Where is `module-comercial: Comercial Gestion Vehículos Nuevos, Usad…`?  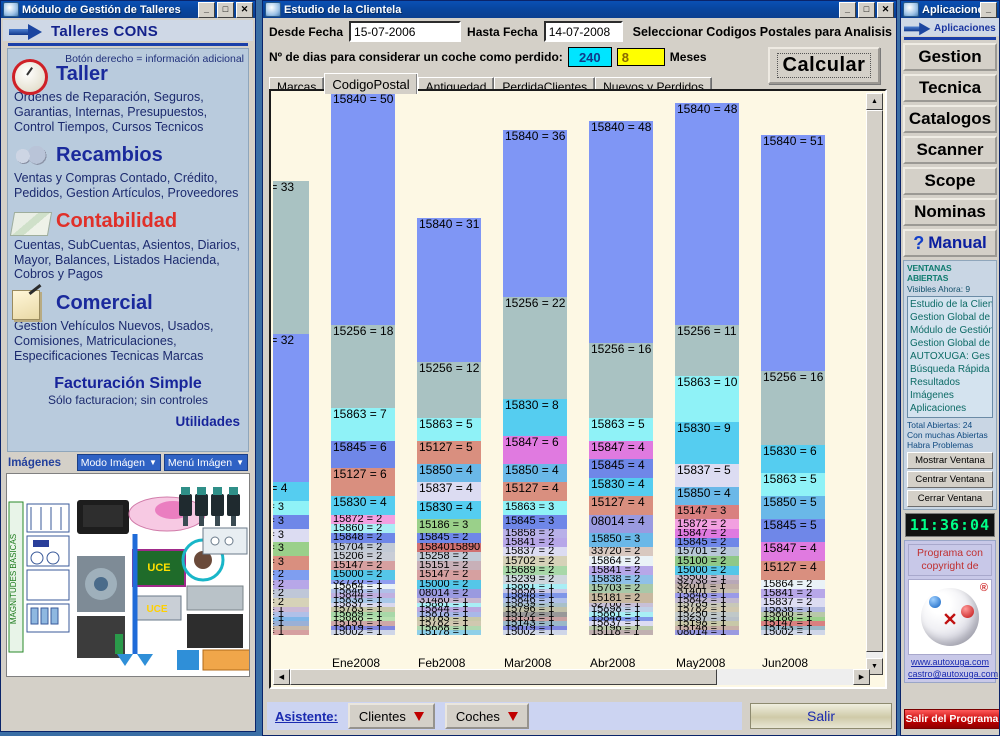 module-comercial: Comercial Gestion Vehículos Nuevos, Usad… is located at coordinates (128, 328).